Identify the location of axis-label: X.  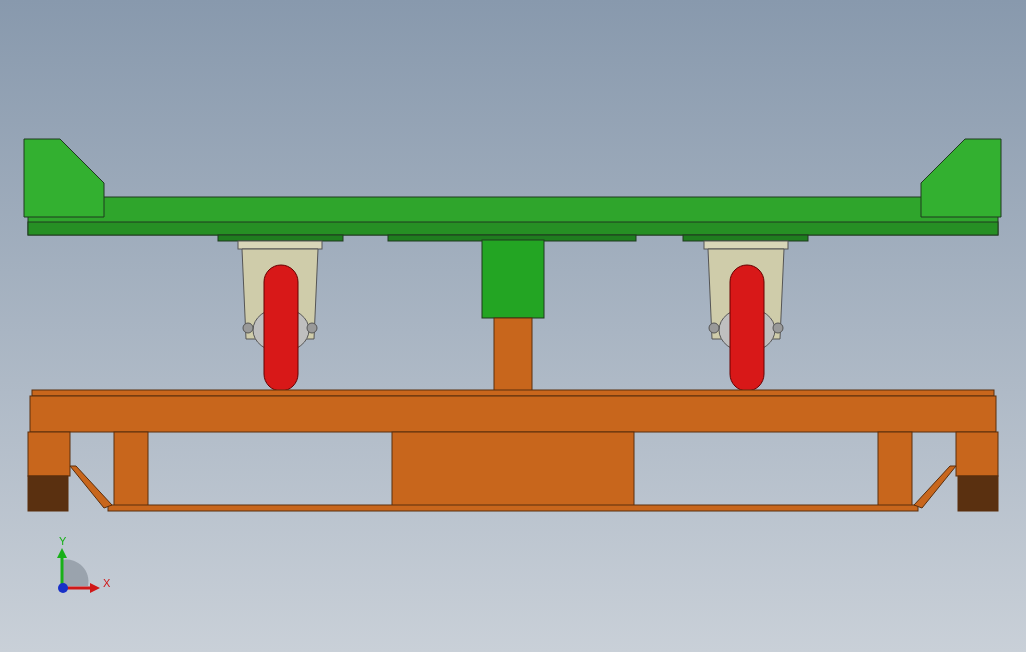
(107, 583).